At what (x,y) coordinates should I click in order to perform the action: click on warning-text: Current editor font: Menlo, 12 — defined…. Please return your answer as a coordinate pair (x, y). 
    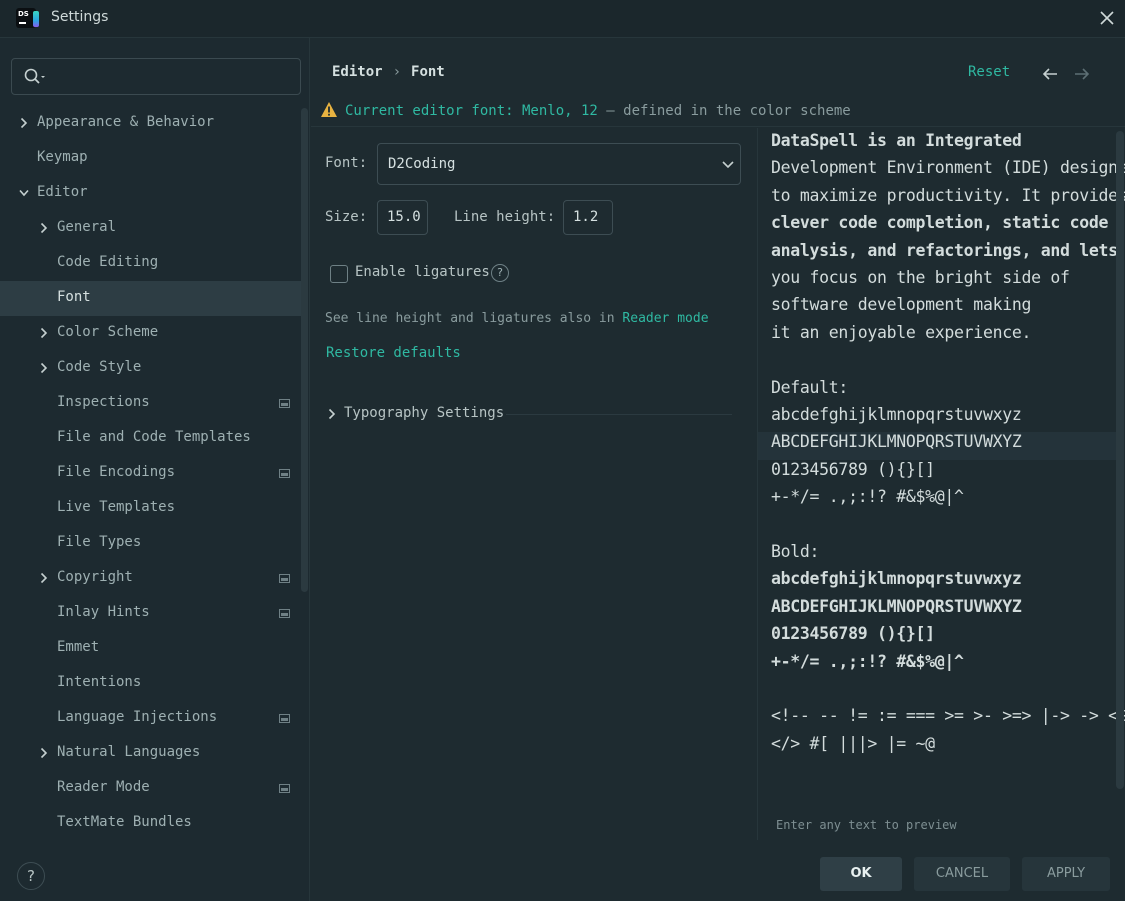
    Looking at the image, I should click on (598, 111).